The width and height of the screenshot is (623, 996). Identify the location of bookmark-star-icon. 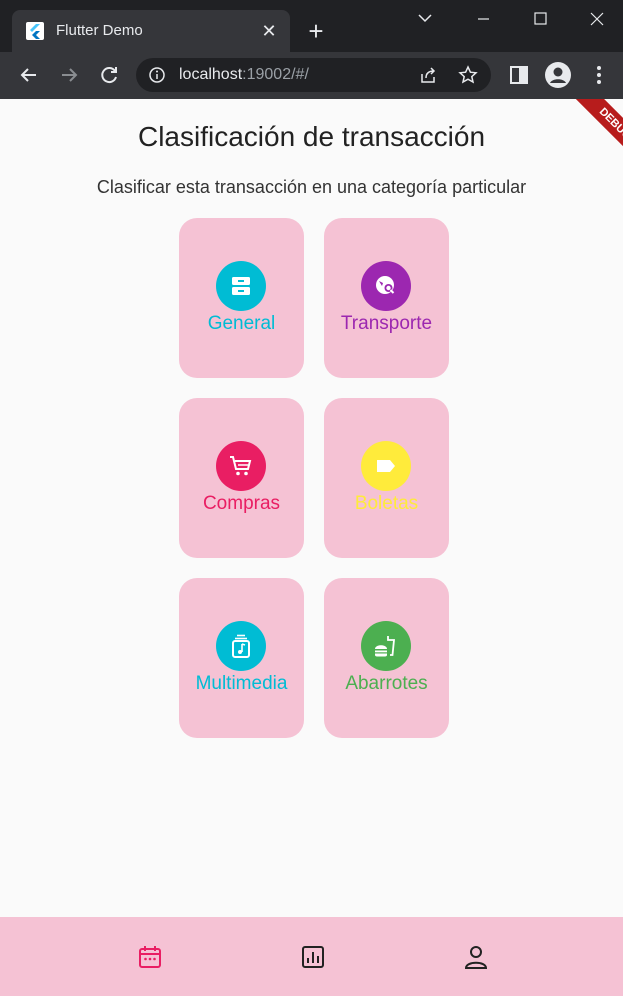
(468, 75).